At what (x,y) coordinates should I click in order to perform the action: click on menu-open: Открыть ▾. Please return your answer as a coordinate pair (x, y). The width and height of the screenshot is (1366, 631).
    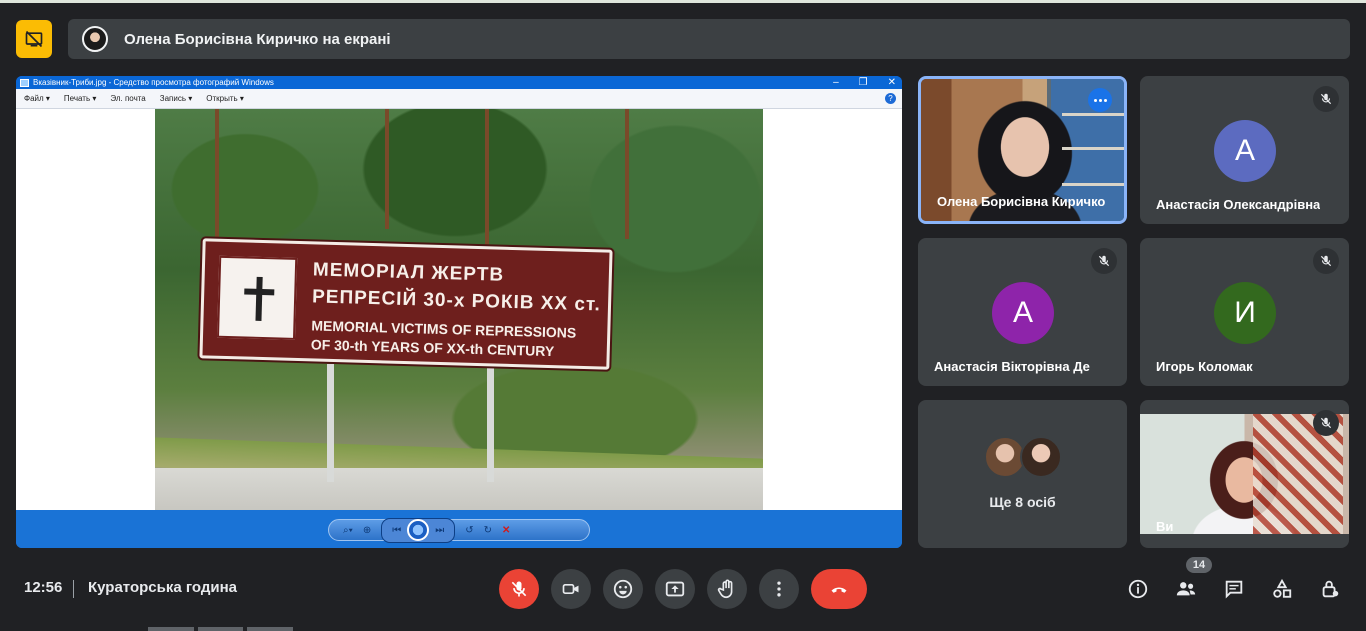
    Looking at the image, I should click on (225, 98).